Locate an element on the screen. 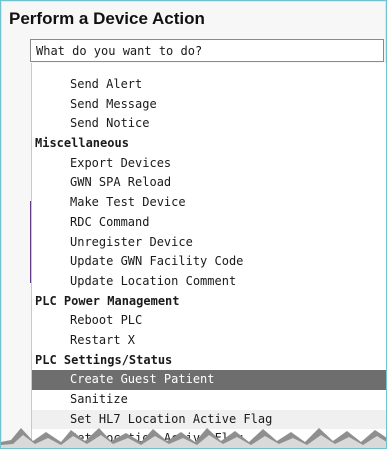  menu-item-gwn-spa-reload: GWN SPA Reload is located at coordinates (209, 183).